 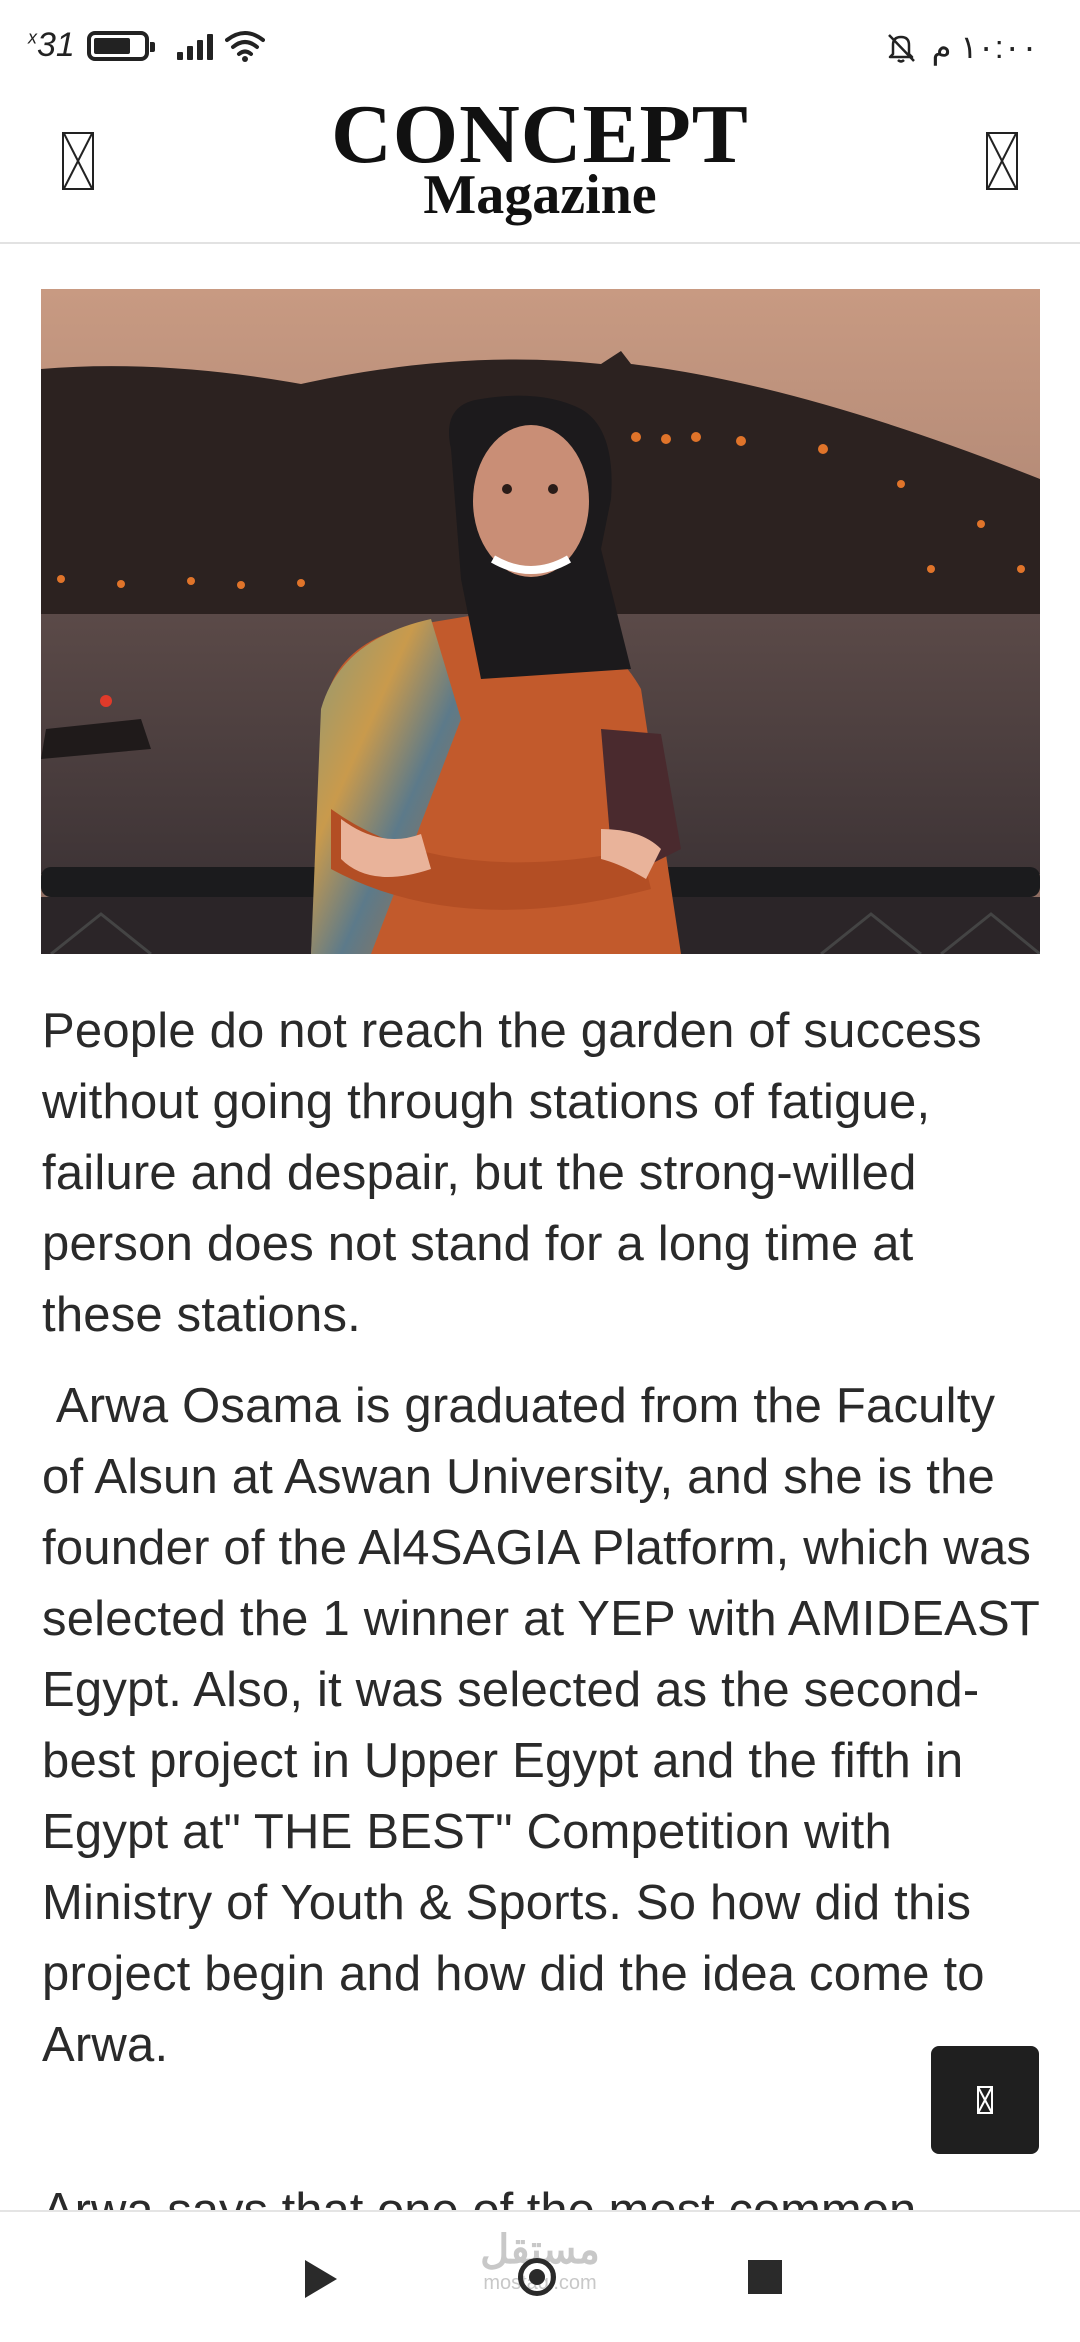 What do you see at coordinates (540, 48) in the screenshot?
I see `status-bar: x31 ١٠:٠٠ م` at bounding box center [540, 48].